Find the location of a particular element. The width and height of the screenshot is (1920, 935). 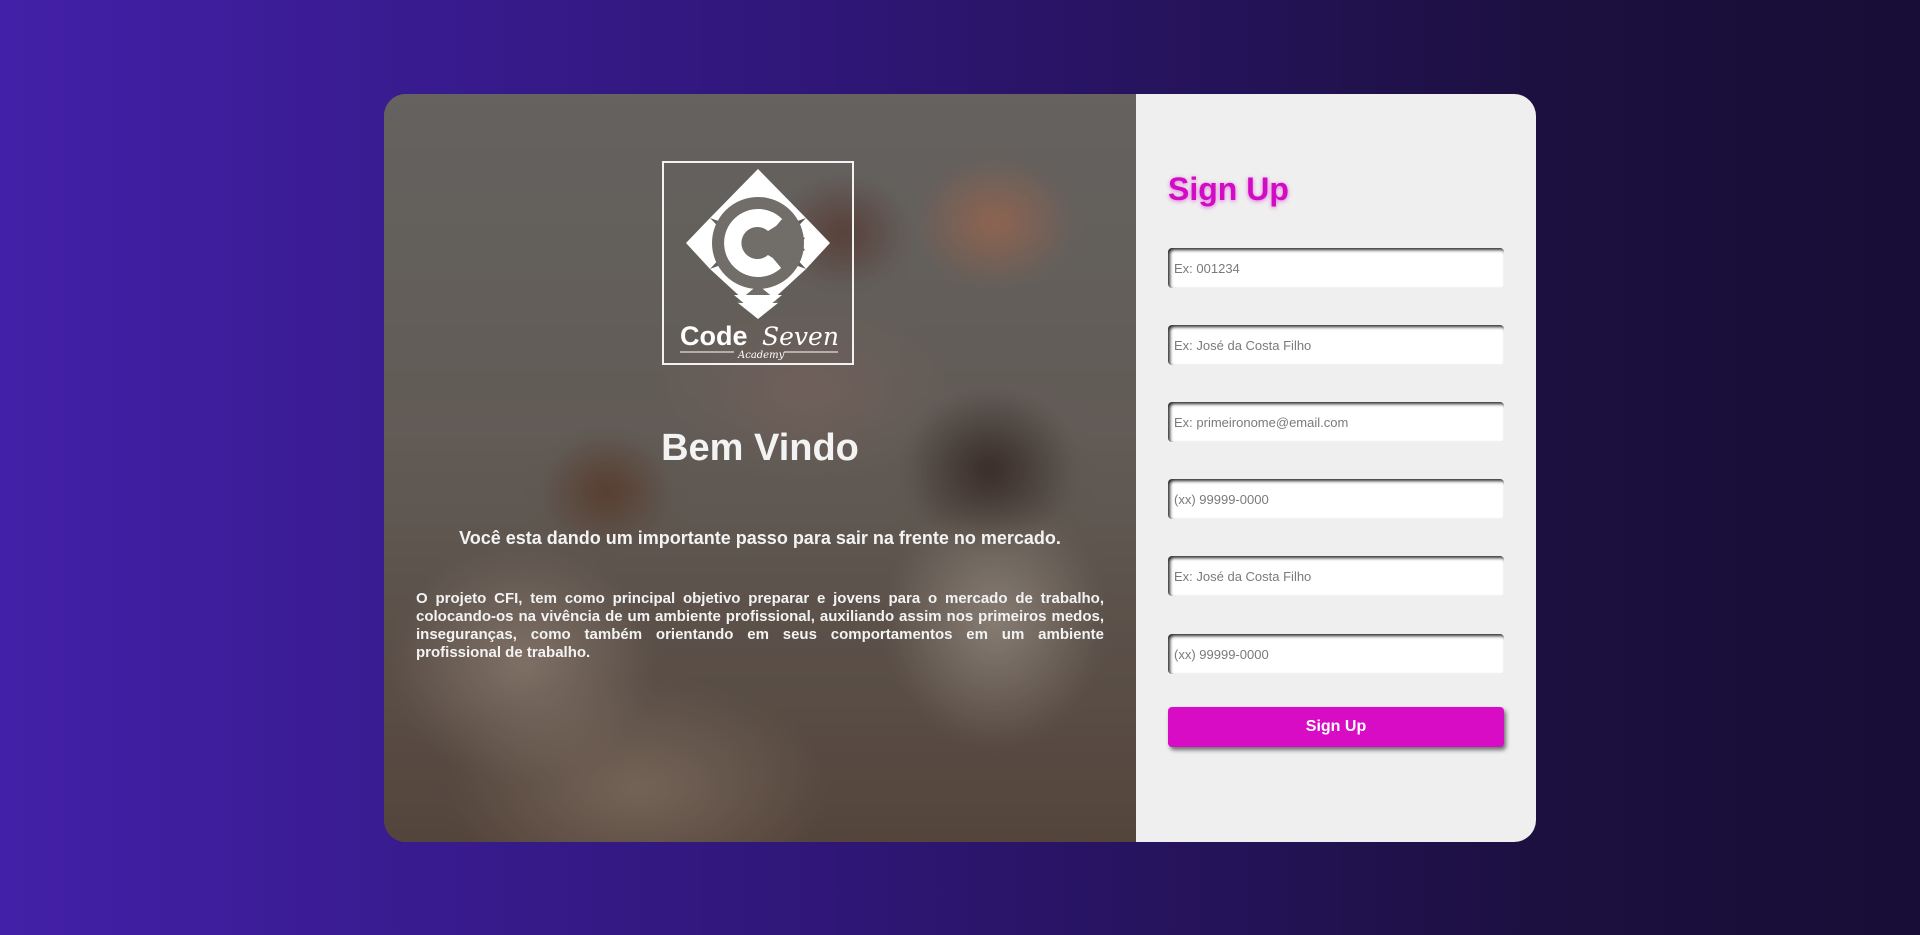

logo-icon: Code Seven Academy is located at coordinates (759, 265).